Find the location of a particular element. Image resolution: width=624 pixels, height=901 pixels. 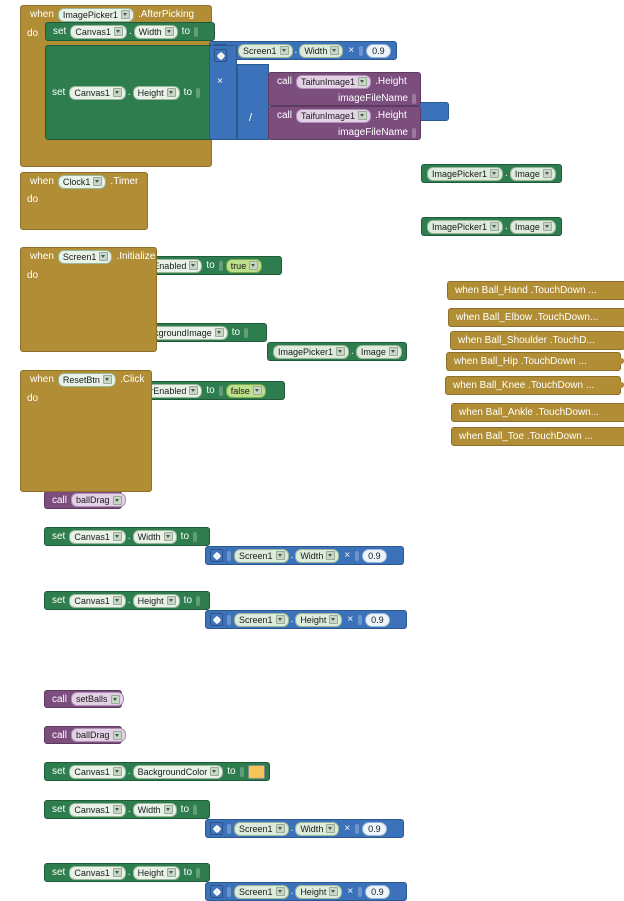

procedure-call-setballs: call setBalls is located at coordinates (84, 699).